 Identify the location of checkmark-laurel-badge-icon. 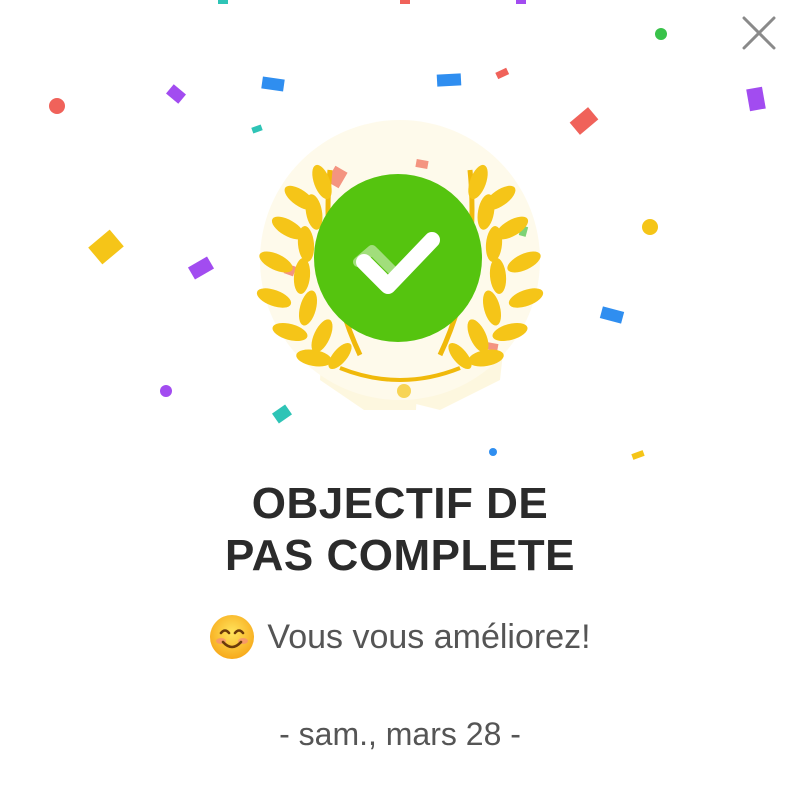
(400, 265).